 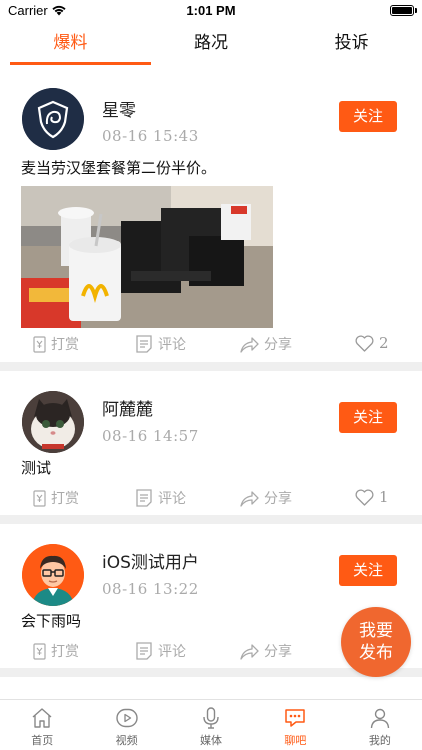 I want to click on tab-tousu: 投诉, so click(x=351, y=45).